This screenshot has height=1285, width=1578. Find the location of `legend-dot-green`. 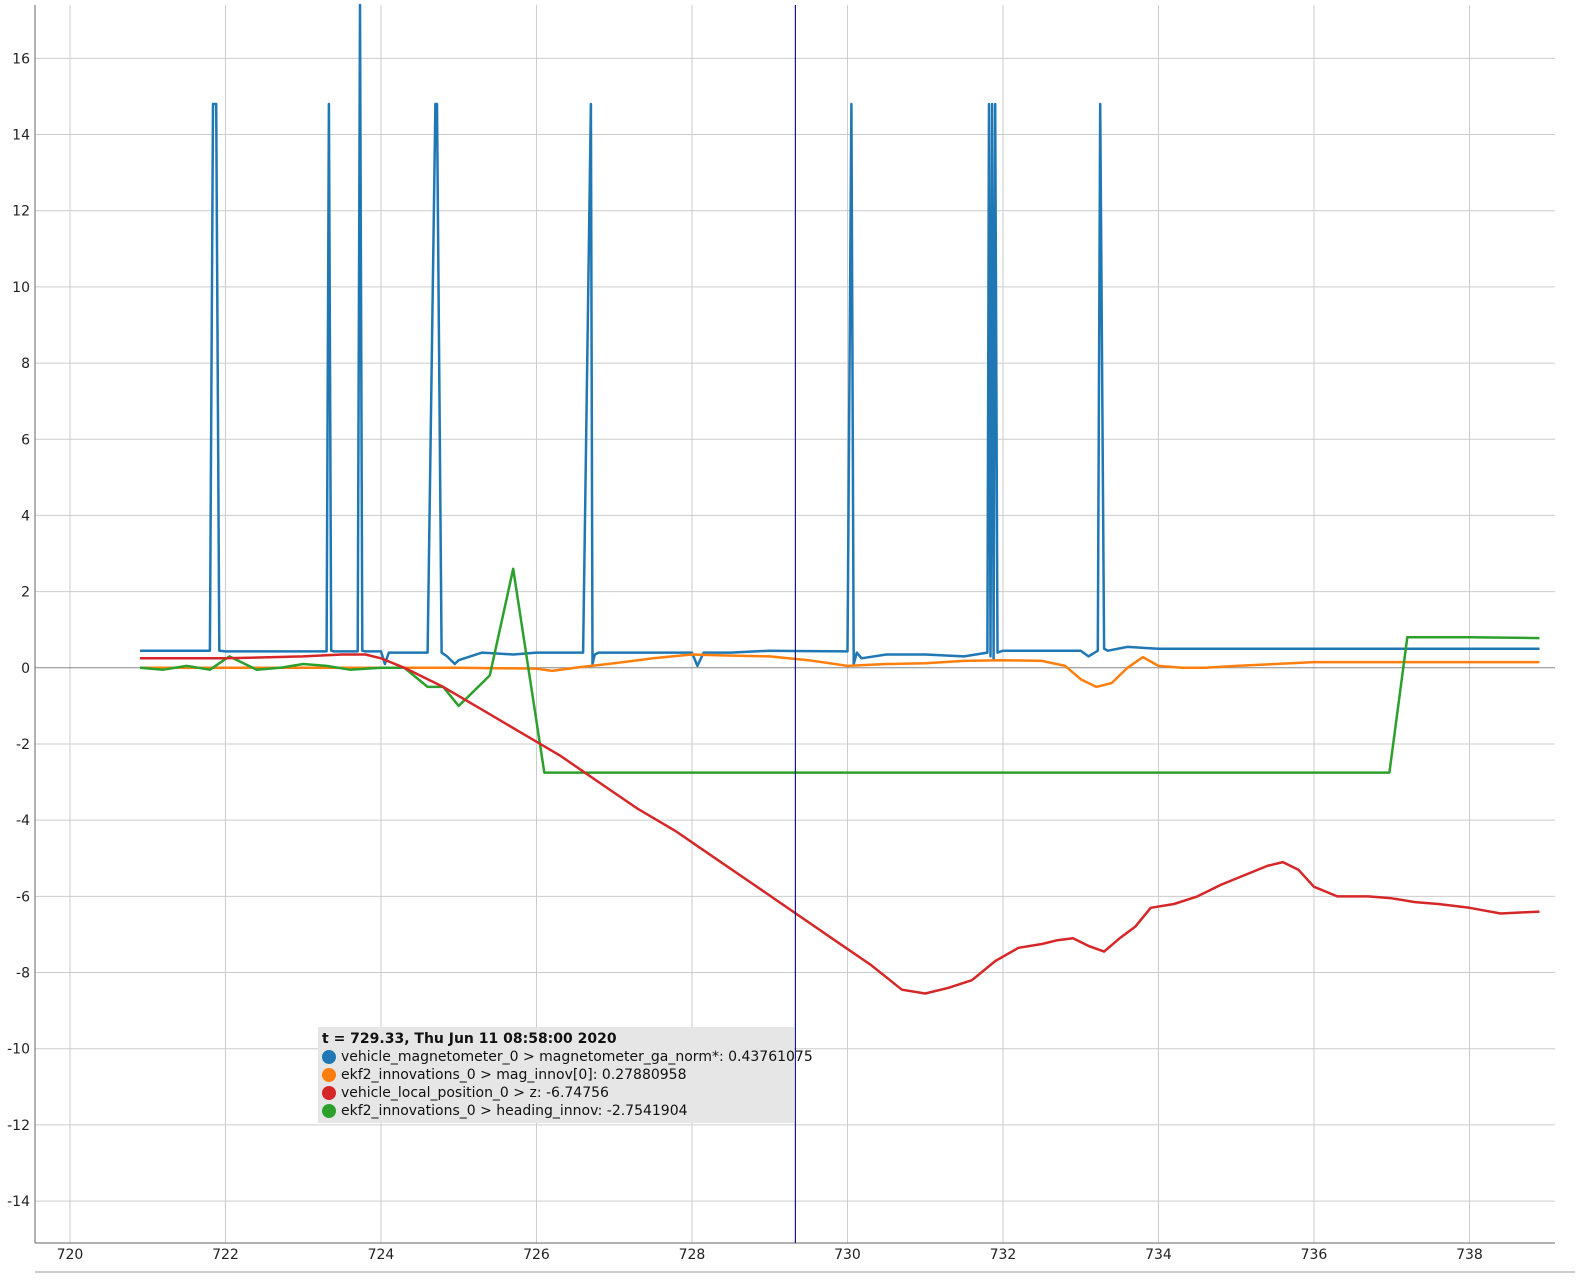

legend-dot-green is located at coordinates (329, 1111).